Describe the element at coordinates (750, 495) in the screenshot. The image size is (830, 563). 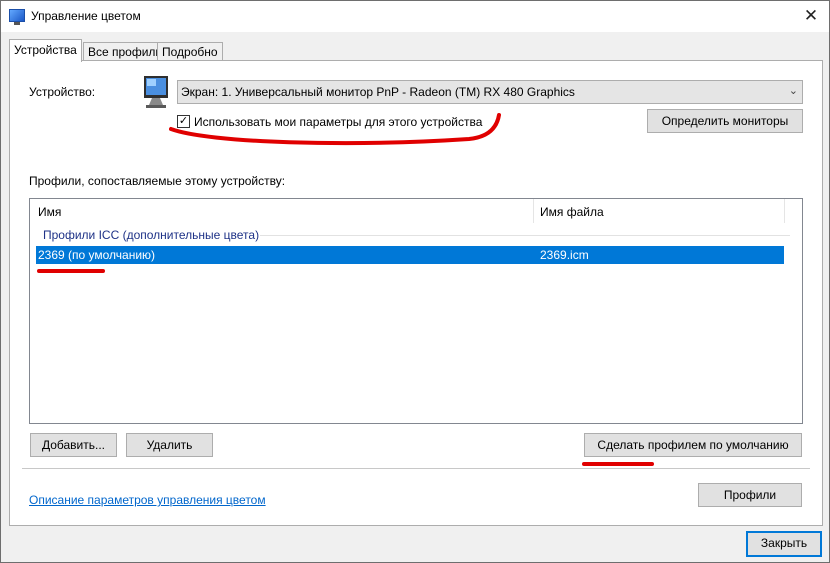
I see `profiles-button: Профили` at that location.